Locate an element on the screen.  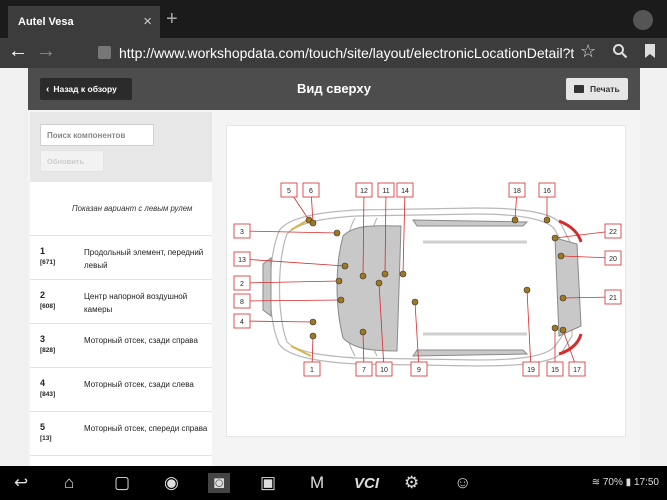
page-header: ‹ Назад к обзору Вид сверху Печать is located at coordinates (334, 89).